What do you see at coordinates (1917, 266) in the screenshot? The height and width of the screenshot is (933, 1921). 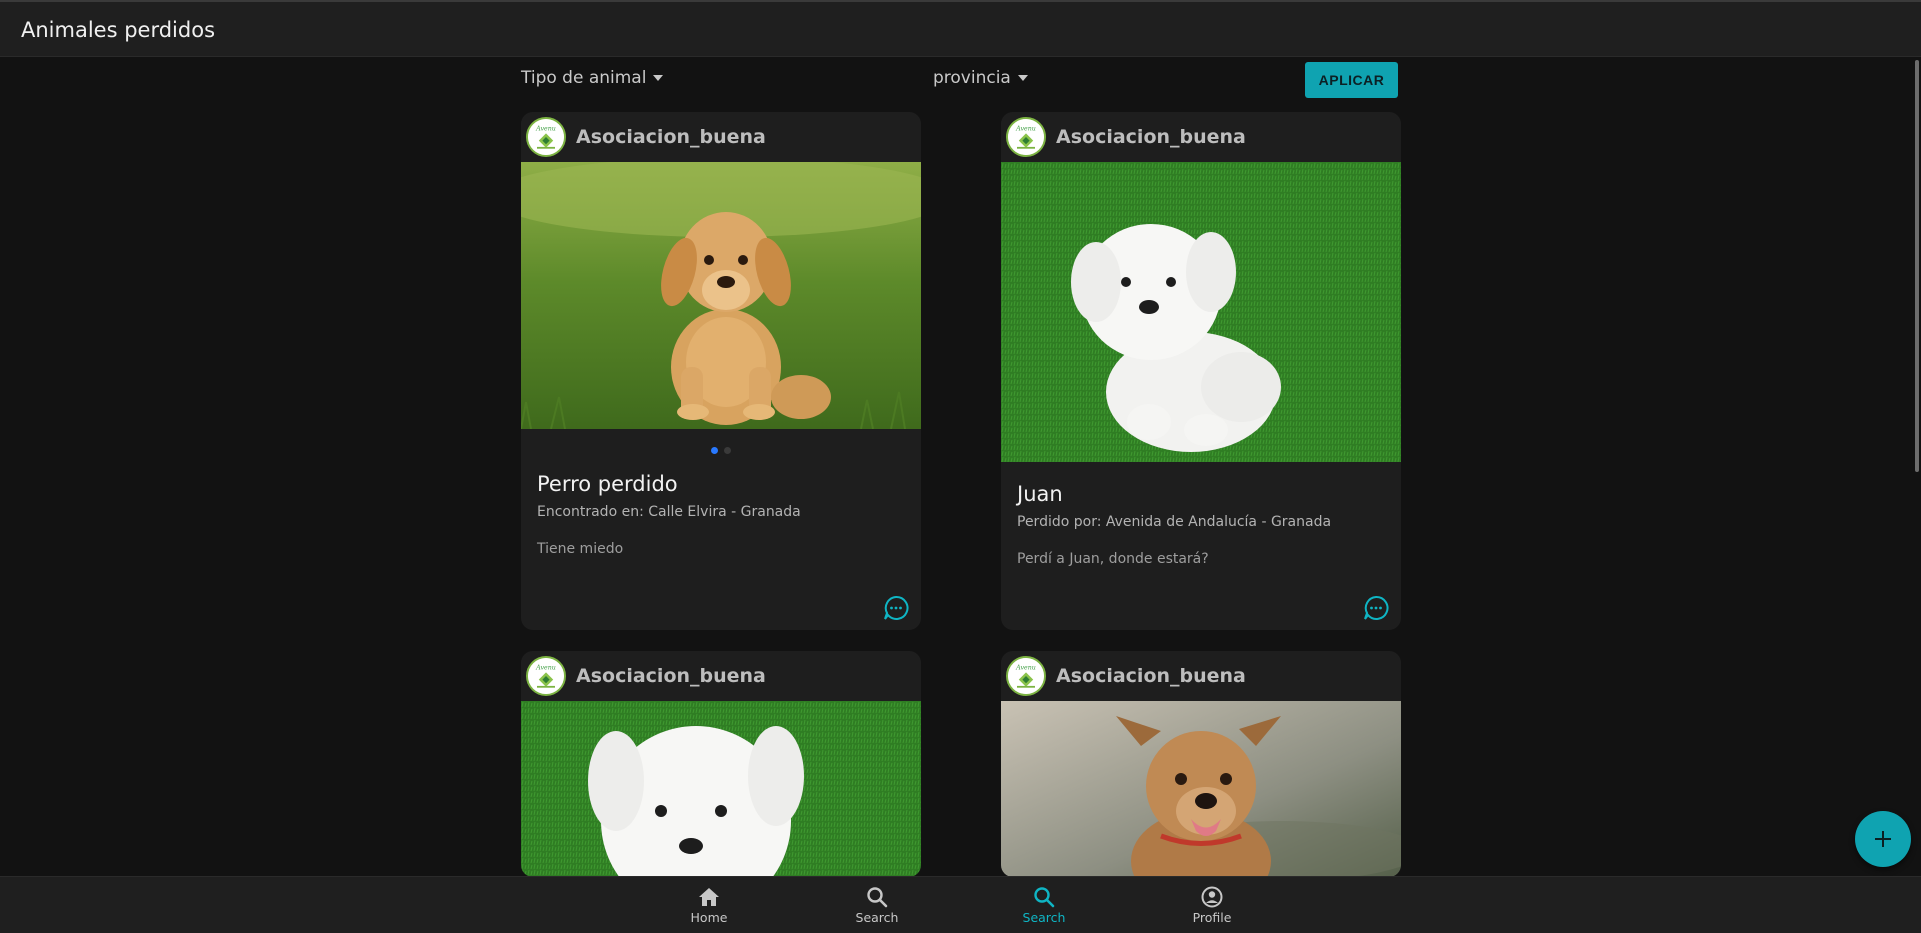 I see `scrollbar-thumb` at bounding box center [1917, 266].